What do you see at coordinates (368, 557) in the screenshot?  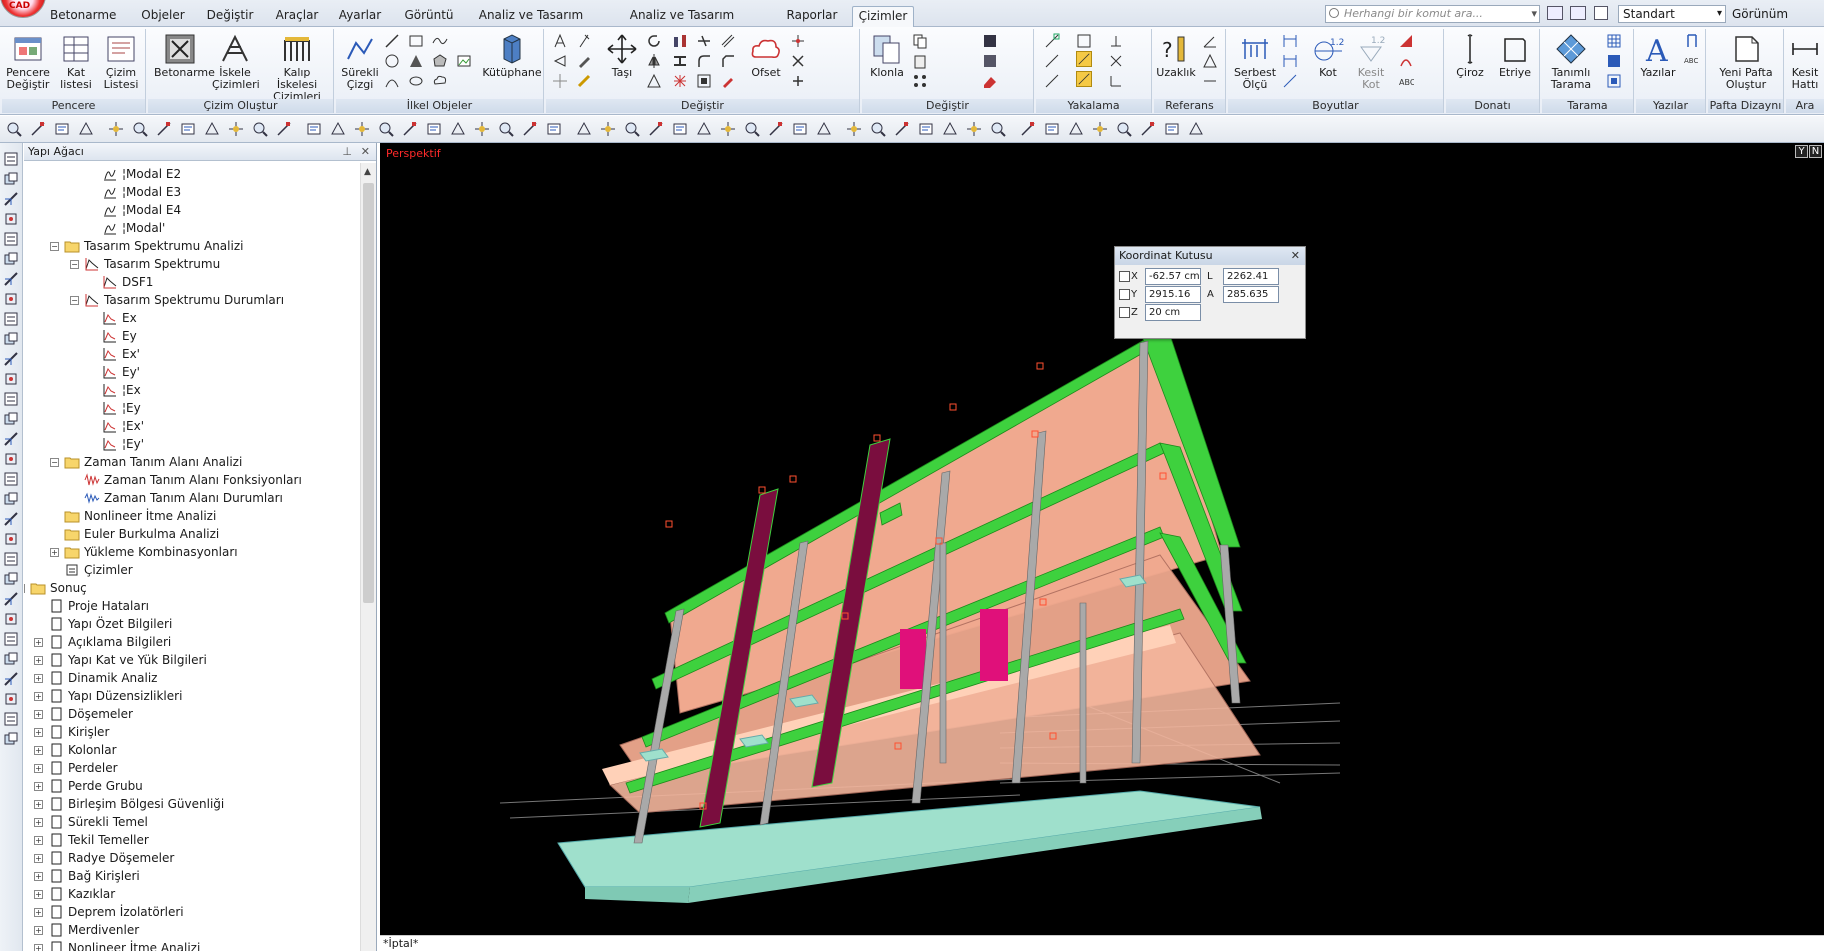 I see `tree-scrollbar: ▲` at bounding box center [368, 557].